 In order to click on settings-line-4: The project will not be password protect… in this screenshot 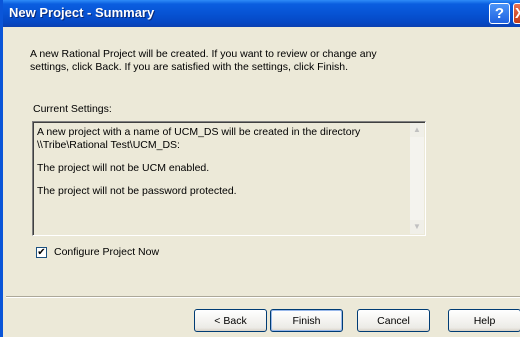, I will do `click(137, 191)`.